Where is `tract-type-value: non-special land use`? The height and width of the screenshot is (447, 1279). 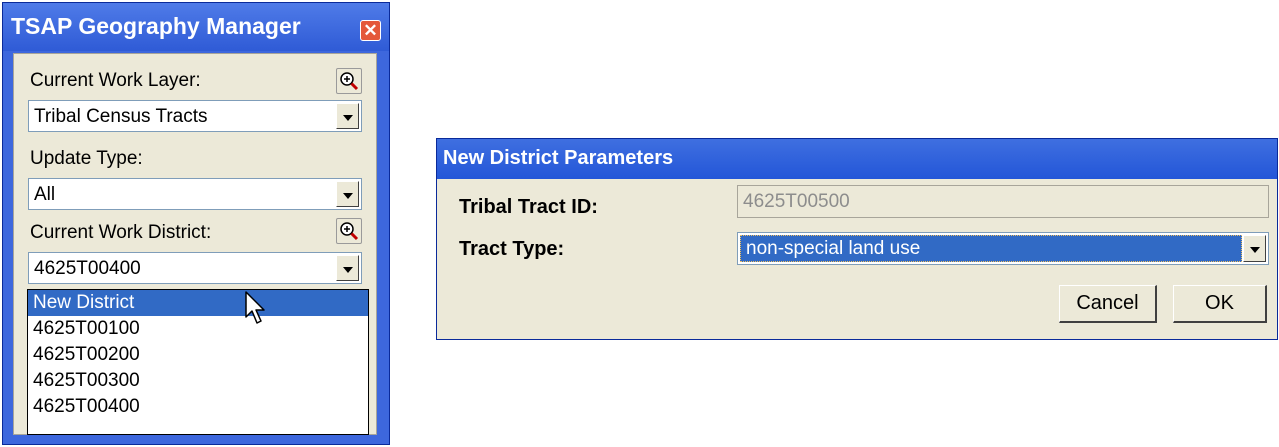 tract-type-value: non-special land use is located at coordinates (833, 248).